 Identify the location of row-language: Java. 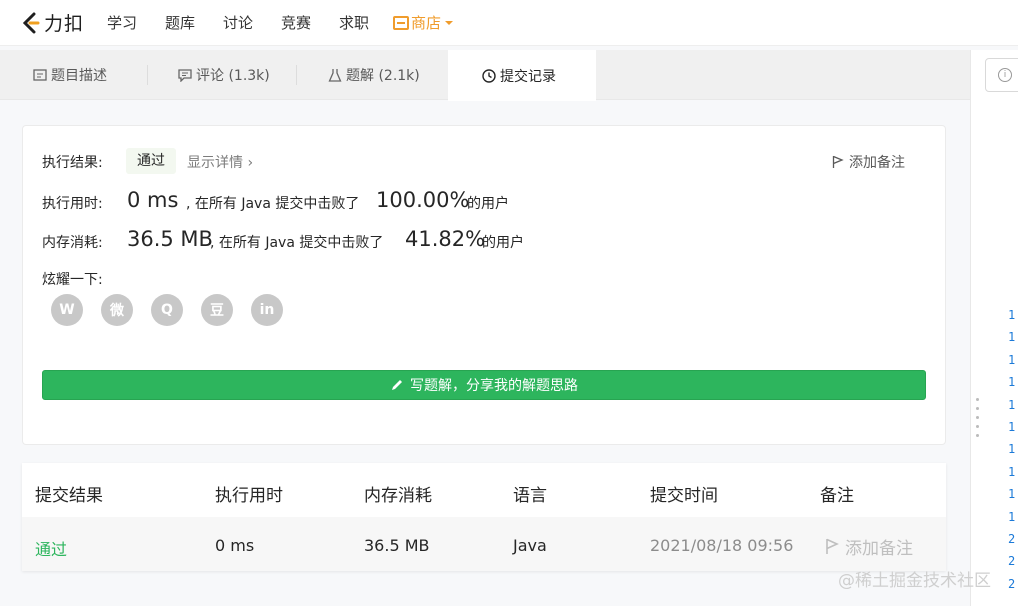
(530, 545).